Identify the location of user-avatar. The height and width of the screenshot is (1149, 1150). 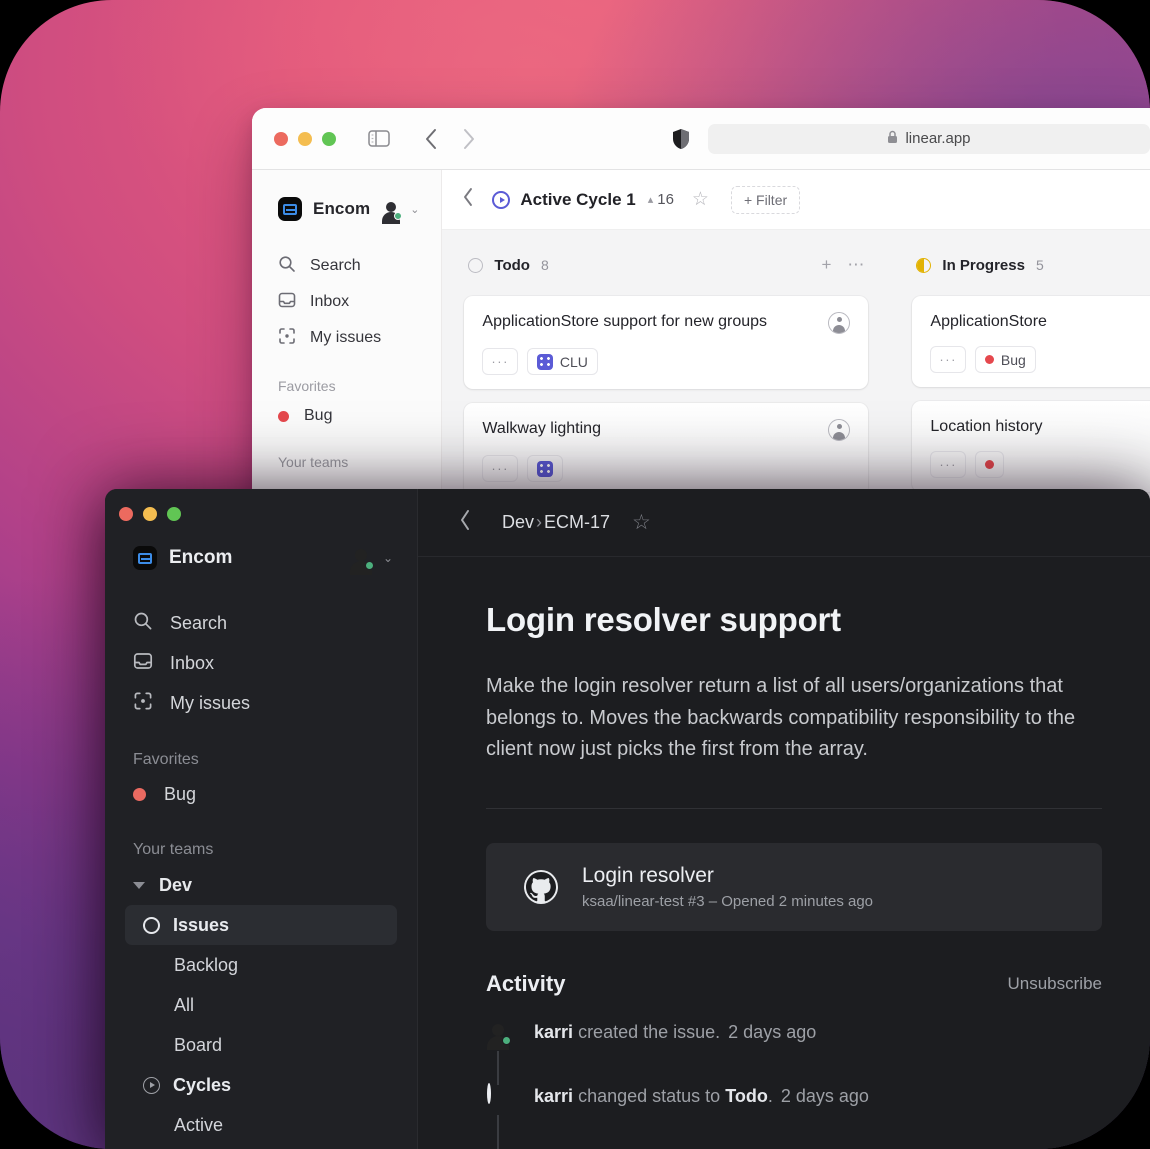
(498, 1033).